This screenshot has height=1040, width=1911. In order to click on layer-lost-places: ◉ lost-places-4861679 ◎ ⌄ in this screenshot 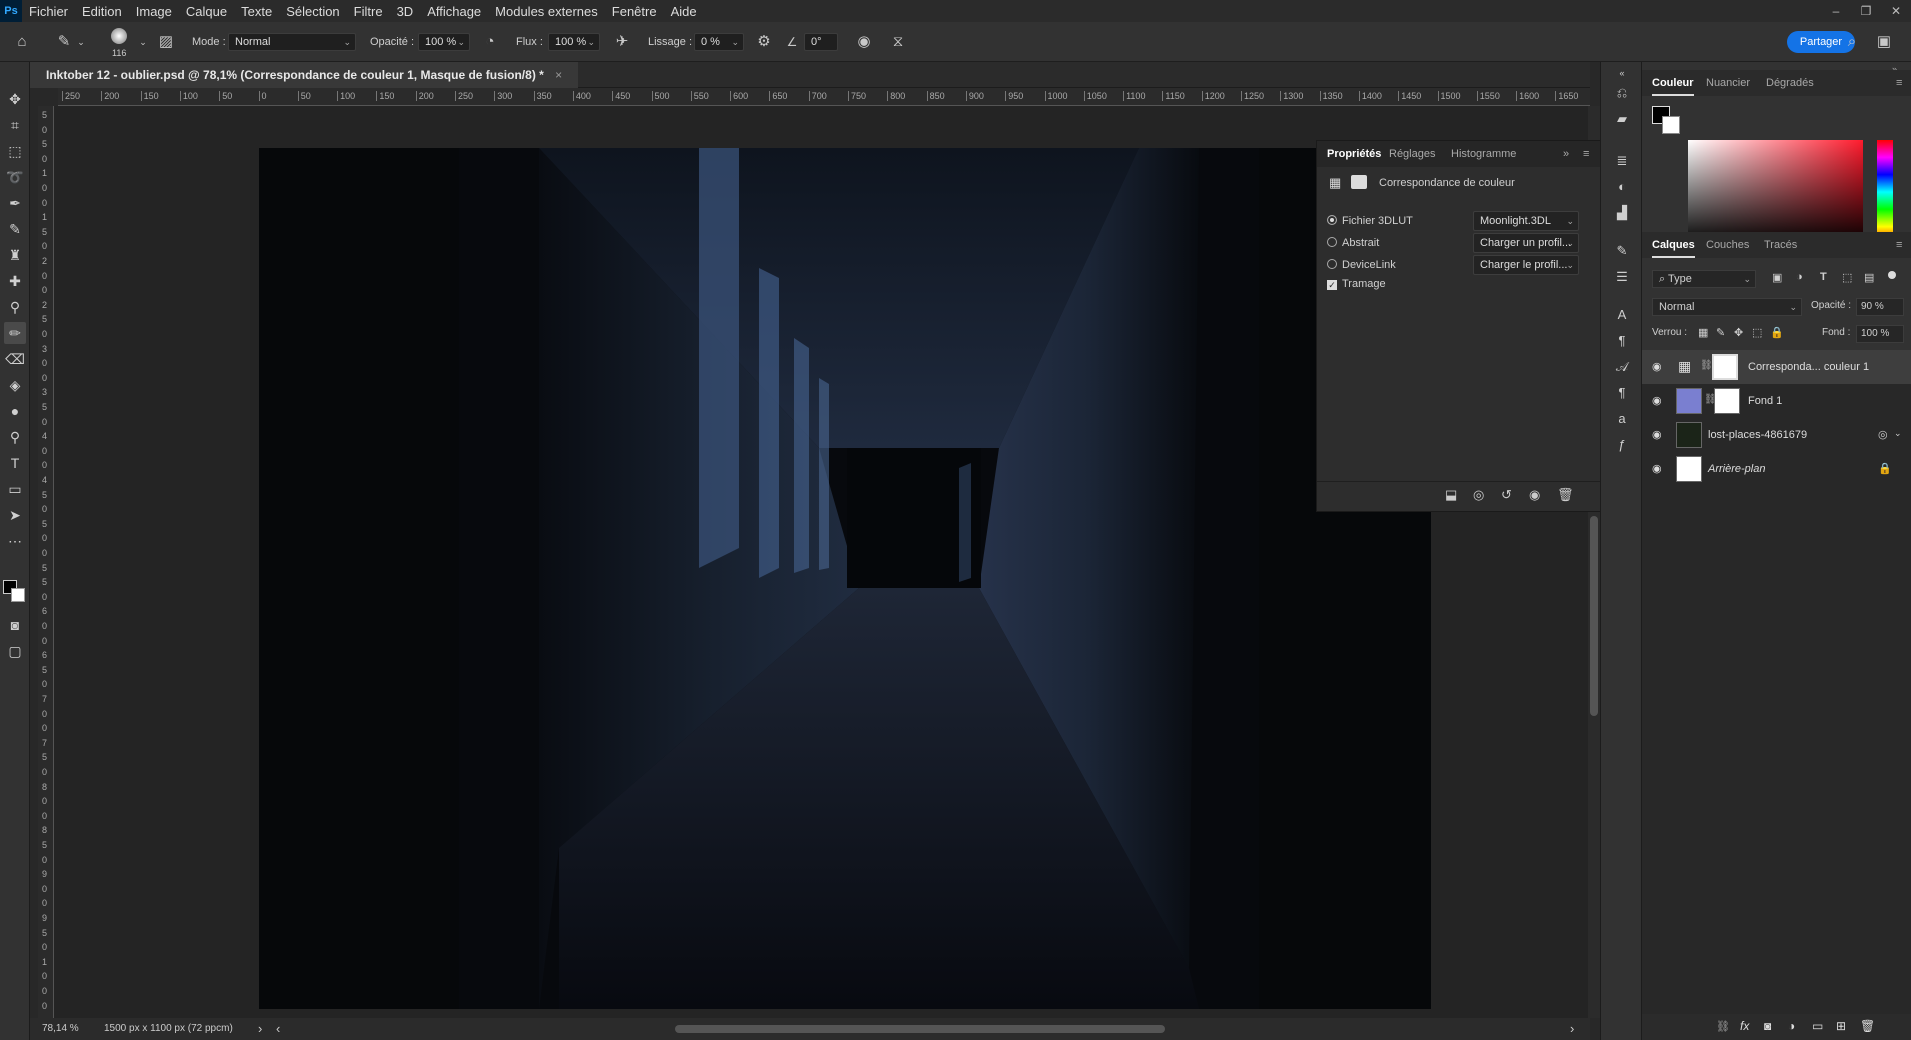, I will do `click(1776, 435)`.